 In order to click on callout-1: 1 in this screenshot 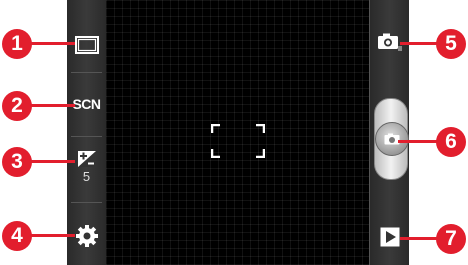, I will do `click(17, 44)`.